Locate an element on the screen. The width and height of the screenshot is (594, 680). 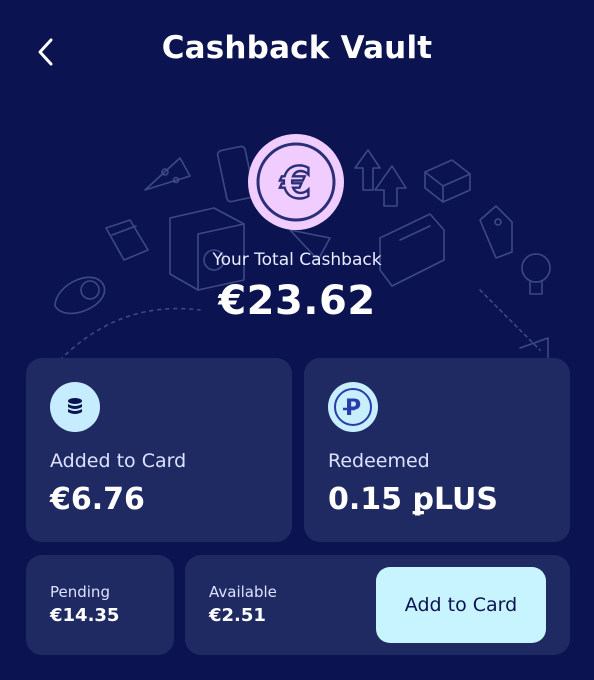
add-to-card-button: Add to Card is located at coordinates (461, 605).